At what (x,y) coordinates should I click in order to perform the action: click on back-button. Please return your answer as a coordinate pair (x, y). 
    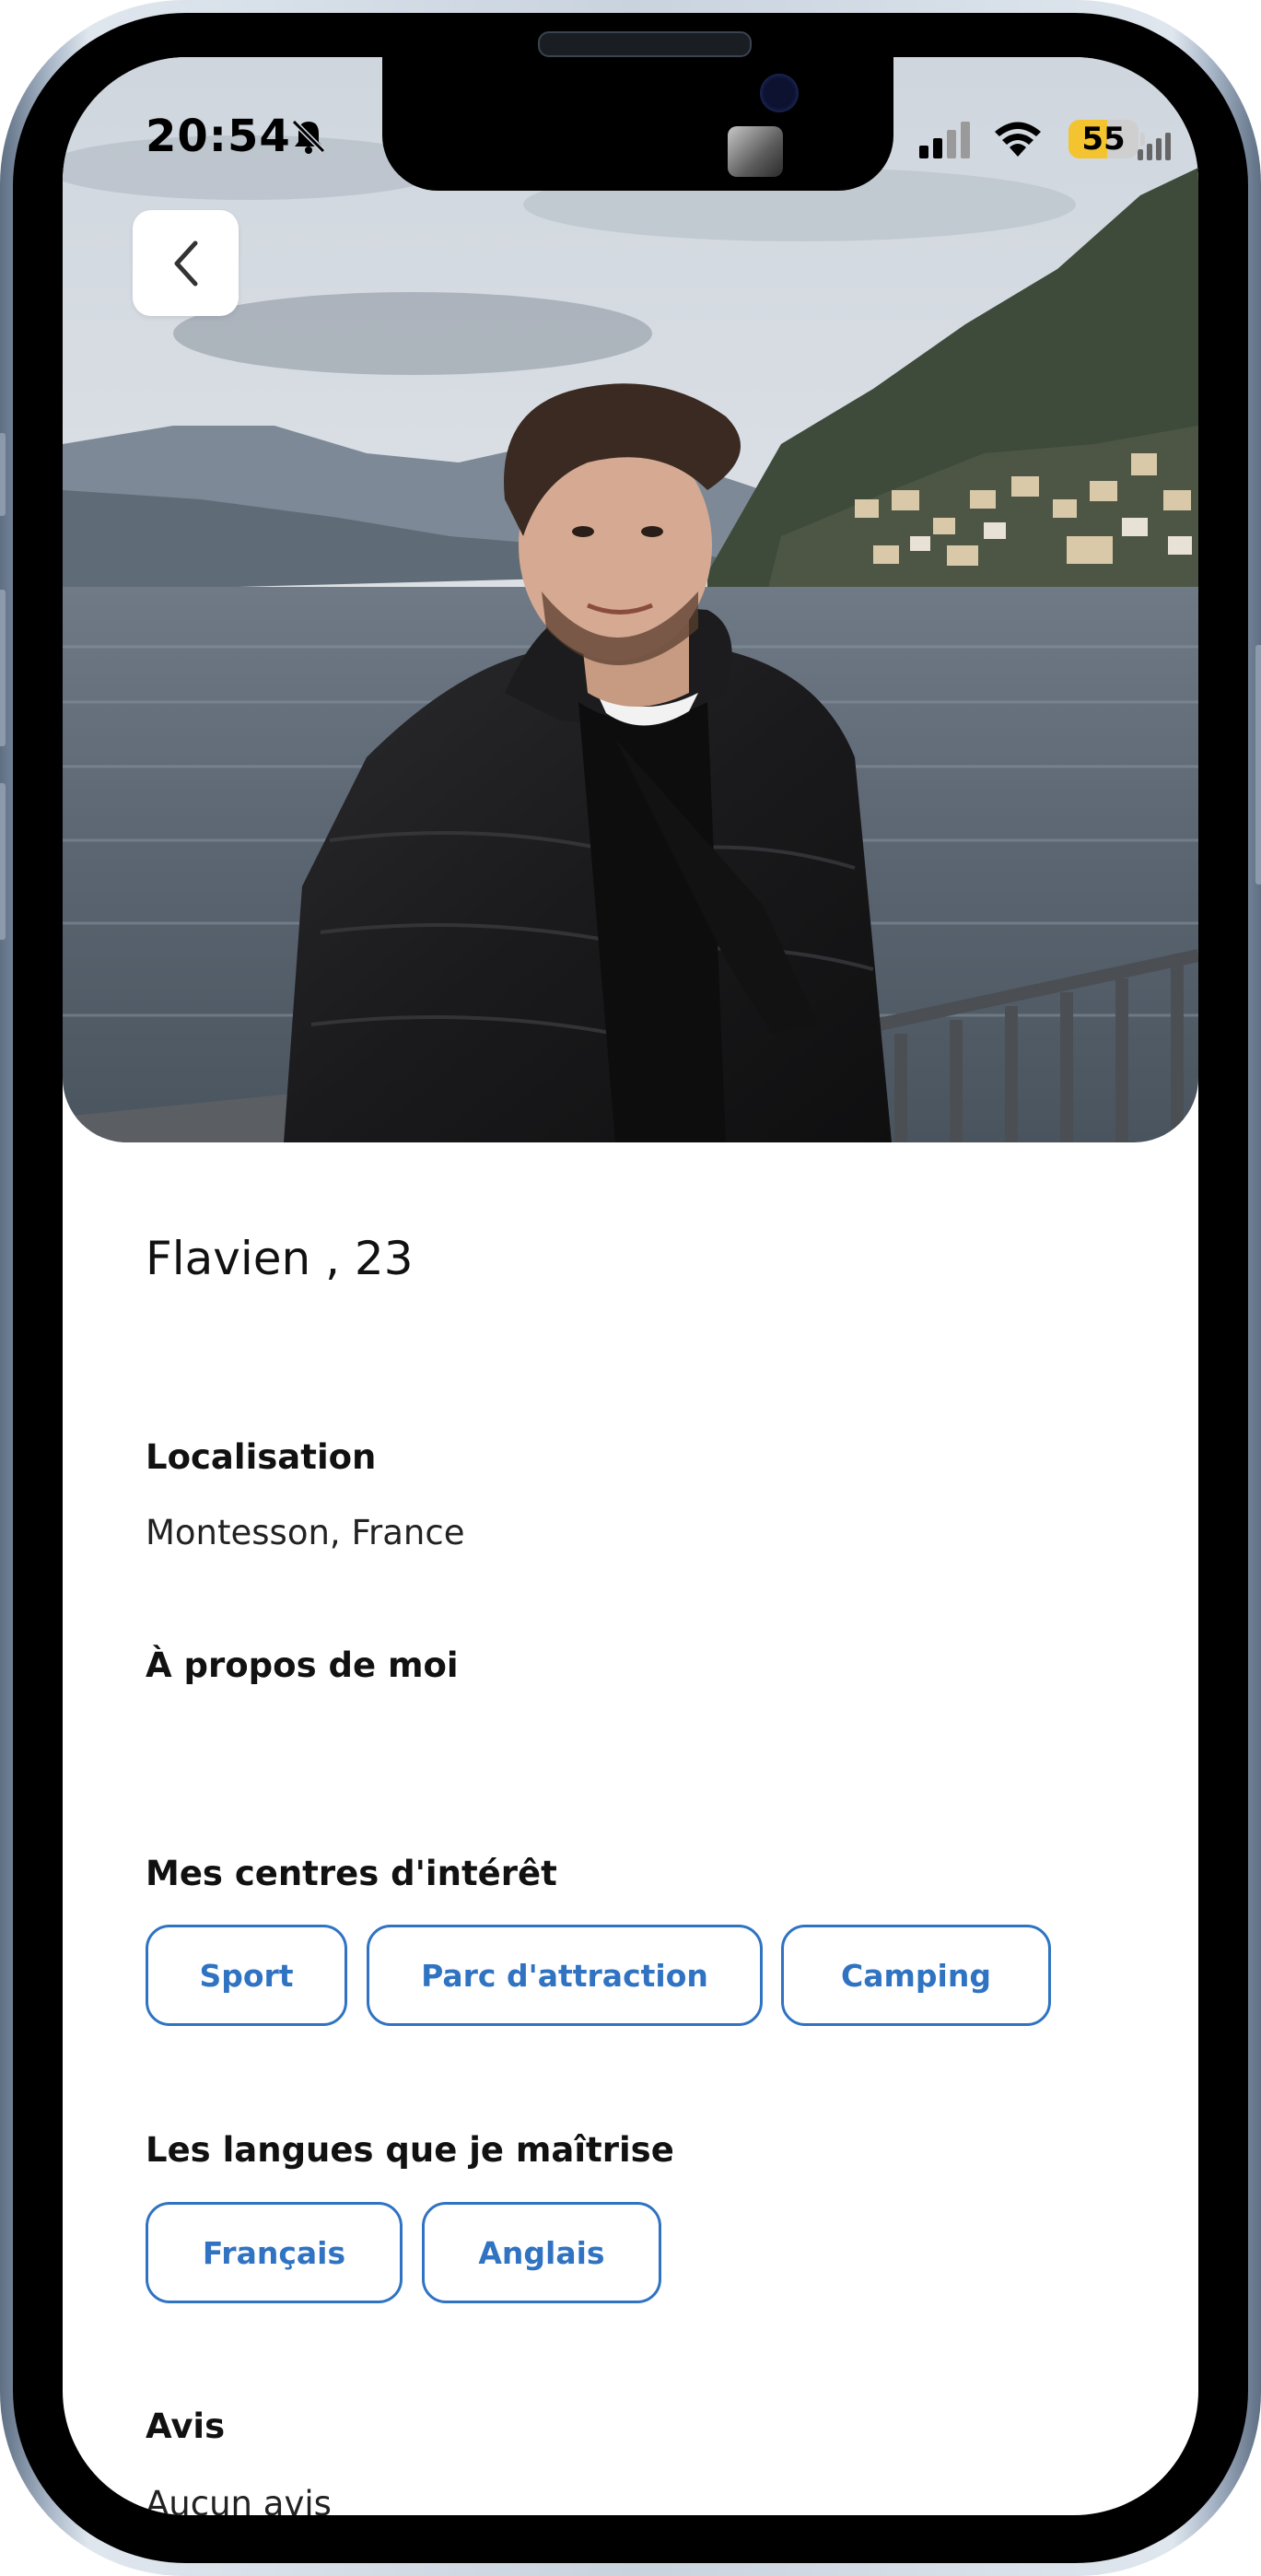
    Looking at the image, I should click on (186, 263).